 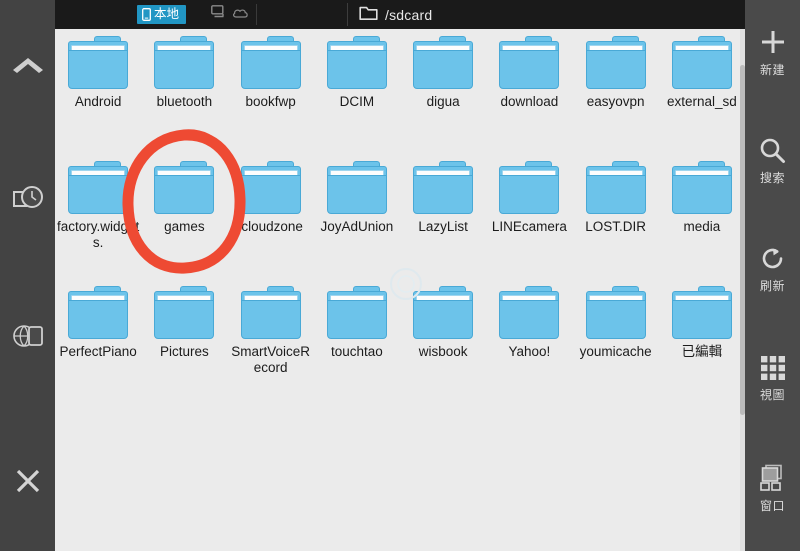 I want to click on tab-local-storage: 本地, so click(x=162, y=14).